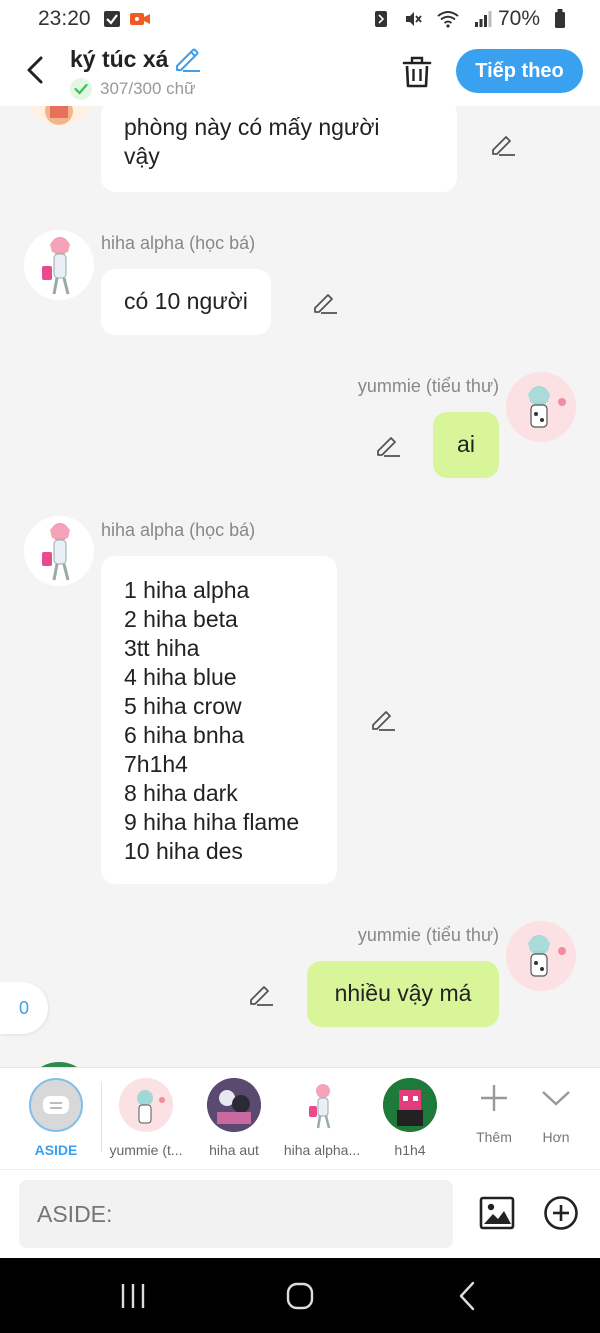 This screenshot has height=1333, width=600. I want to click on status-time: 23:20, so click(64, 18).